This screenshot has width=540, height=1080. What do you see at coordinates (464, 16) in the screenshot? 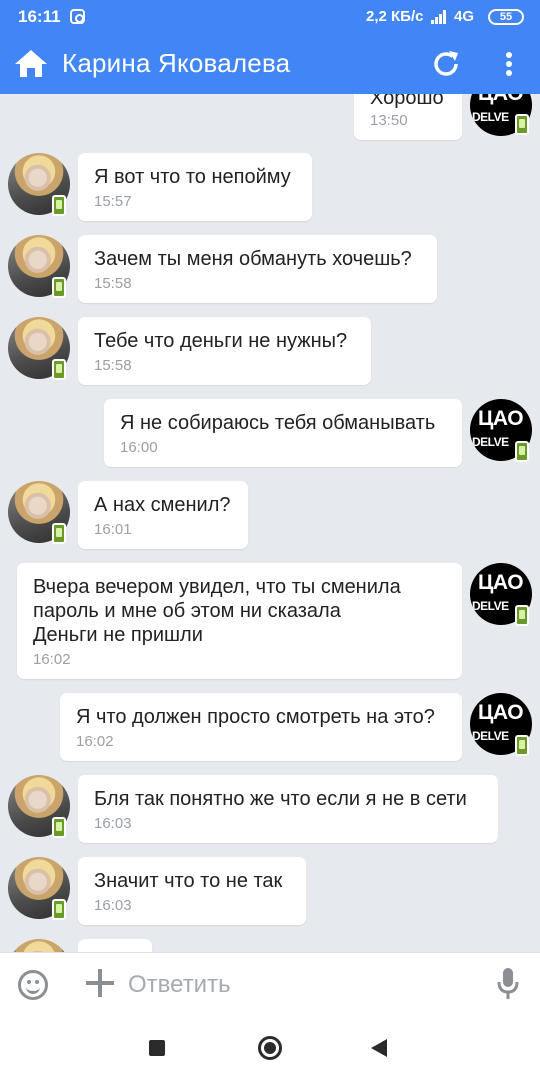
I see `network-type: 4G` at bounding box center [464, 16].